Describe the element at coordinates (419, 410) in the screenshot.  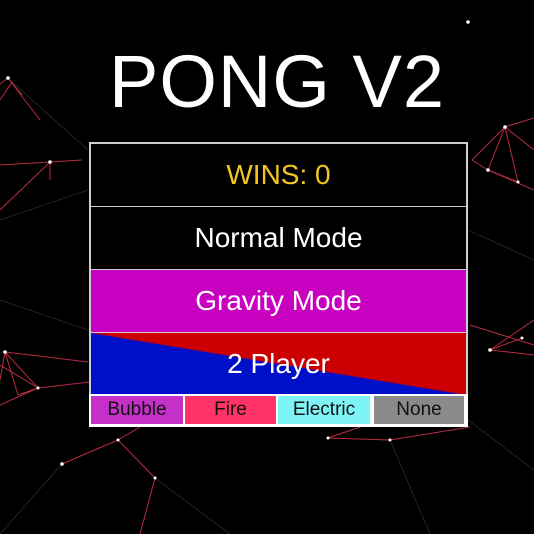
I see `effect-none-button: None` at that location.